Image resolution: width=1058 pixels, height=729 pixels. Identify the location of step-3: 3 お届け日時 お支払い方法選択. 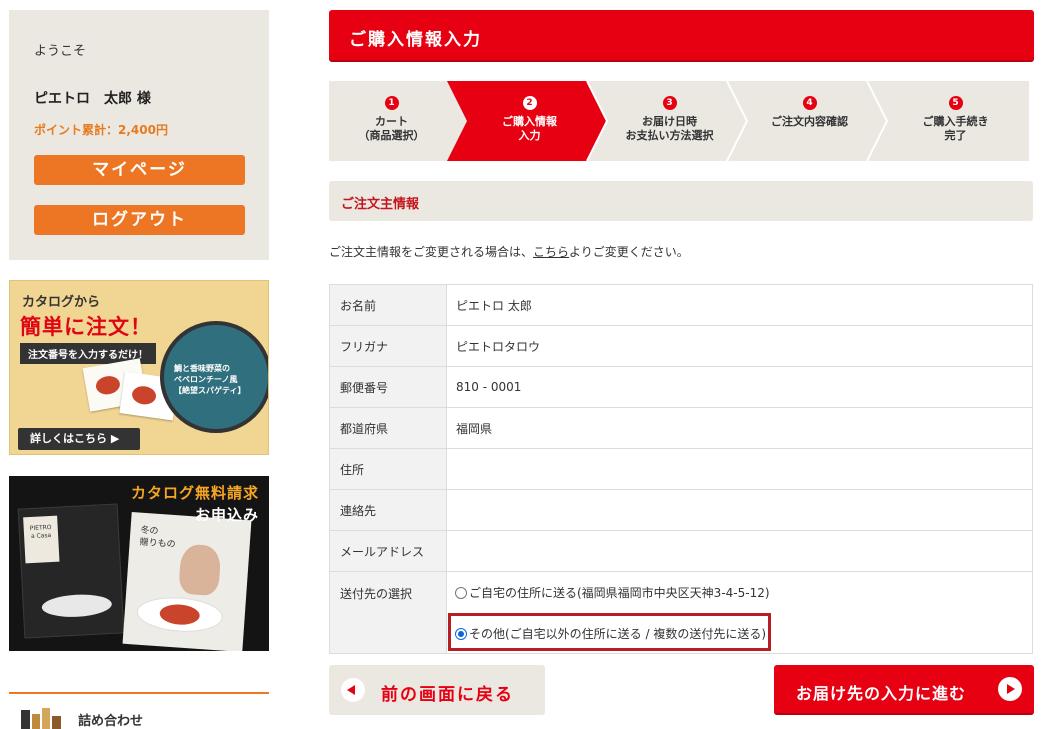
(669, 121).